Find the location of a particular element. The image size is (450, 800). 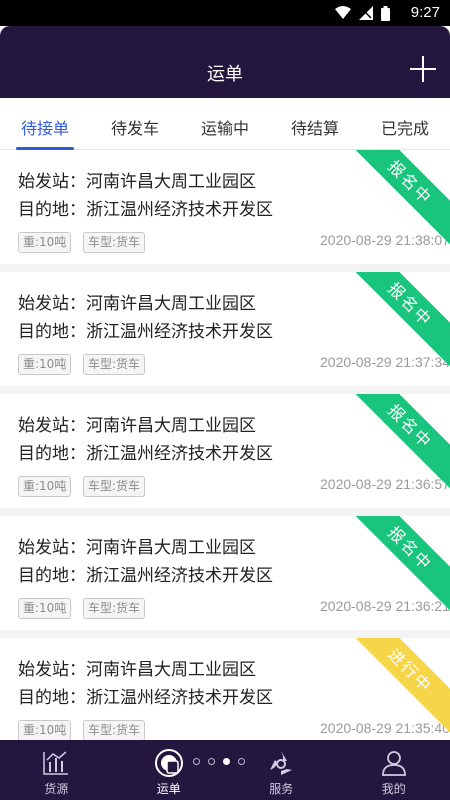

tab-pending-depart: 待发车 is located at coordinates (135, 123).